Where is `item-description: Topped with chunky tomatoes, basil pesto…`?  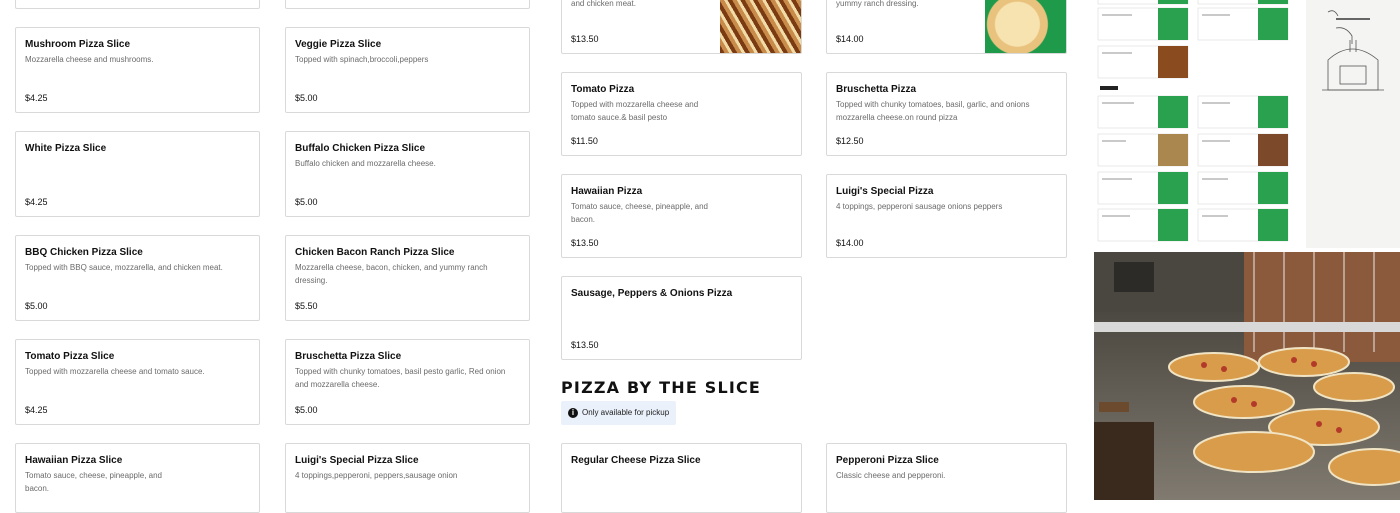
item-description: Topped with chunky tomatoes, basil pesto… is located at coordinates (400, 378).